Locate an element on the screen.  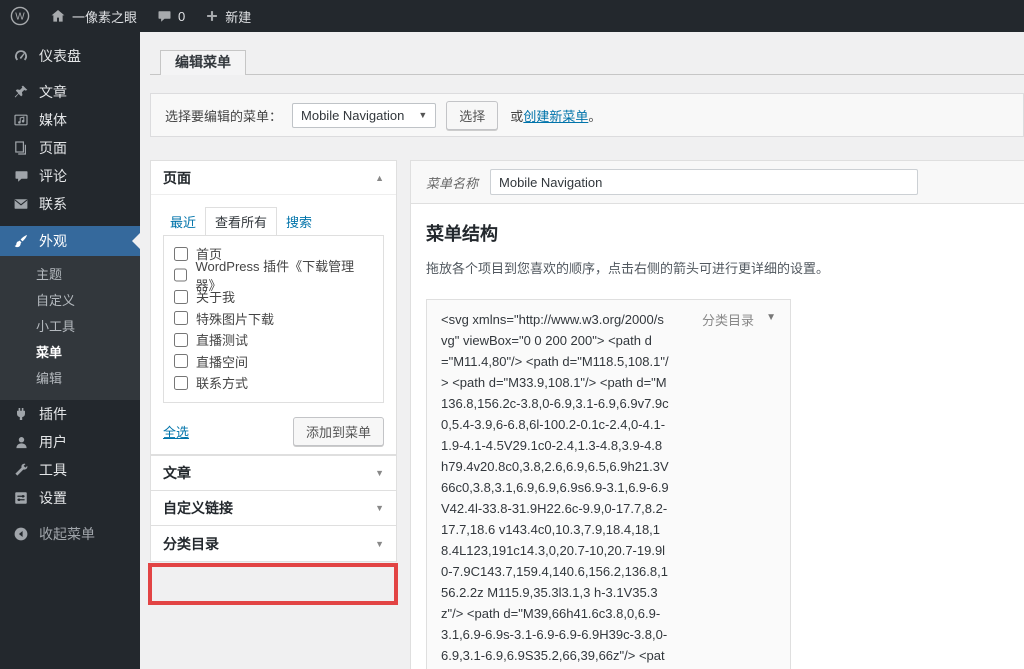
submenu-item-editor: 编辑 is located at coordinates (70, 379).